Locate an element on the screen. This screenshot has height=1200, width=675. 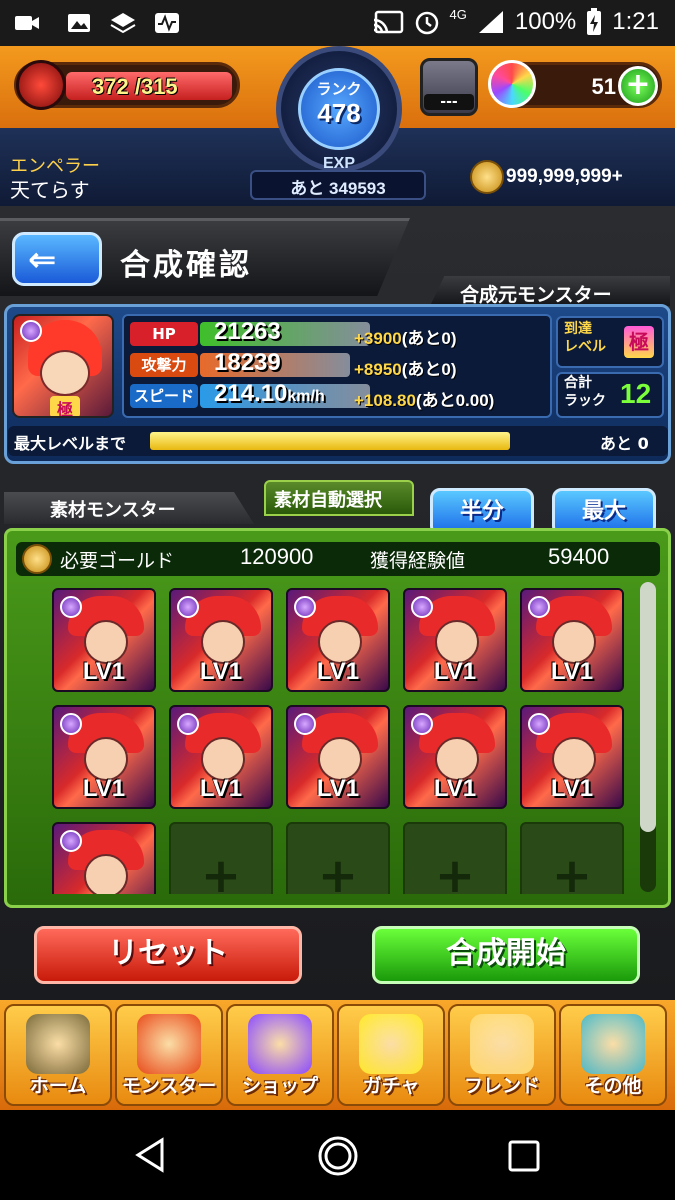
battery-icon is located at coordinates (594, 21).